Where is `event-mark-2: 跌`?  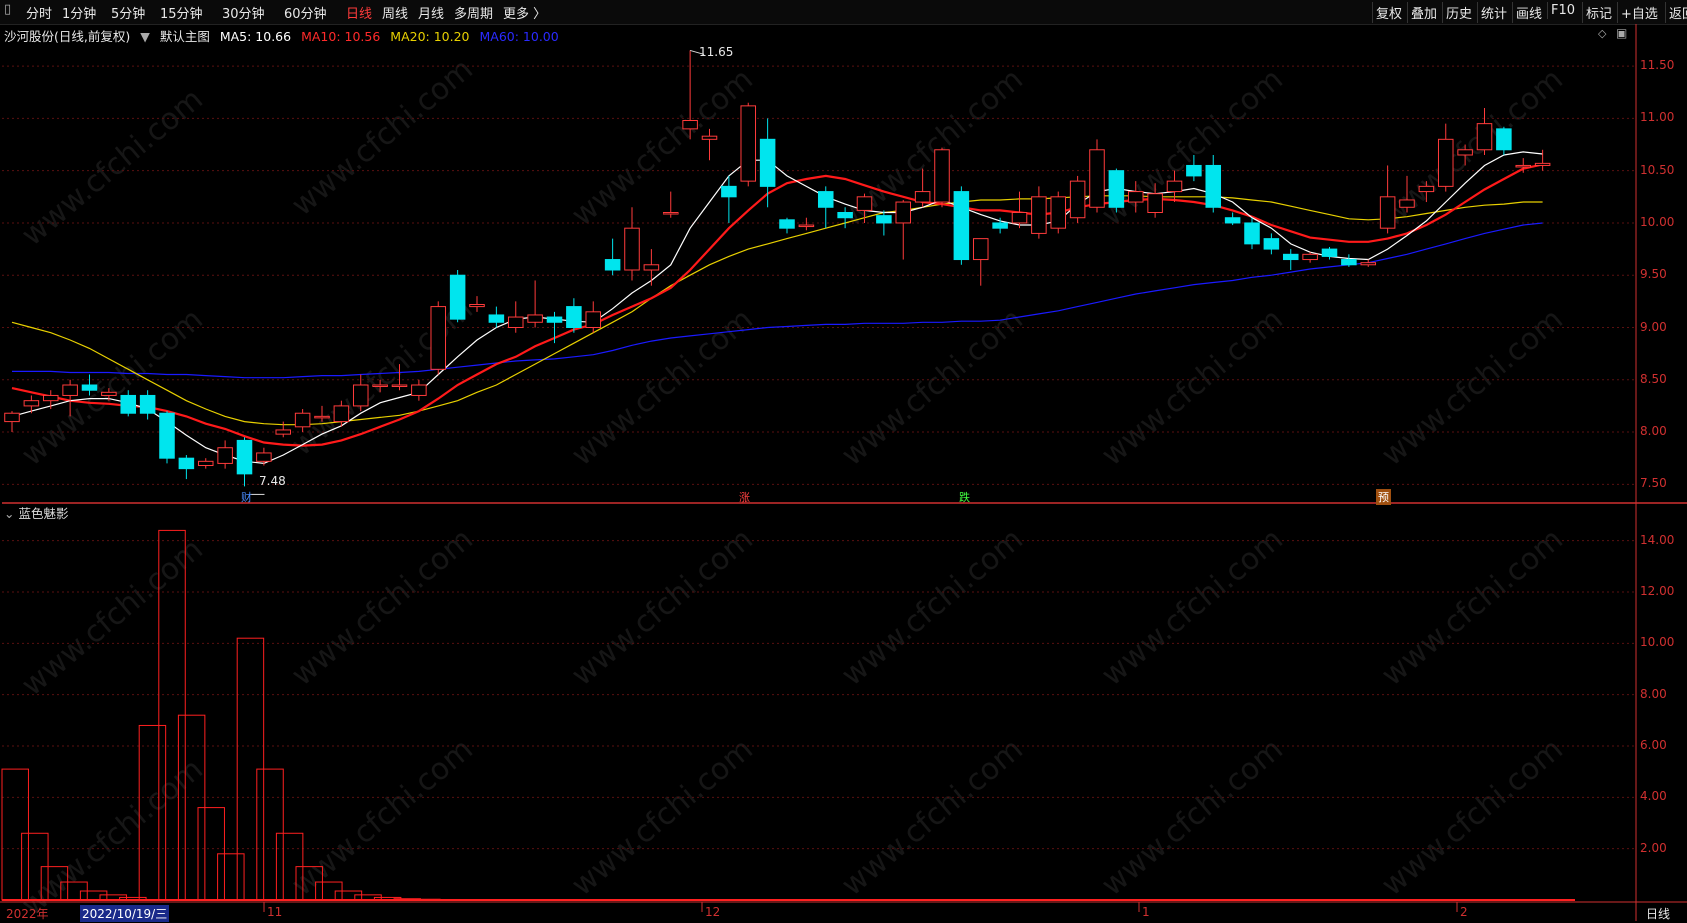 event-mark-2: 跌 is located at coordinates (964, 497).